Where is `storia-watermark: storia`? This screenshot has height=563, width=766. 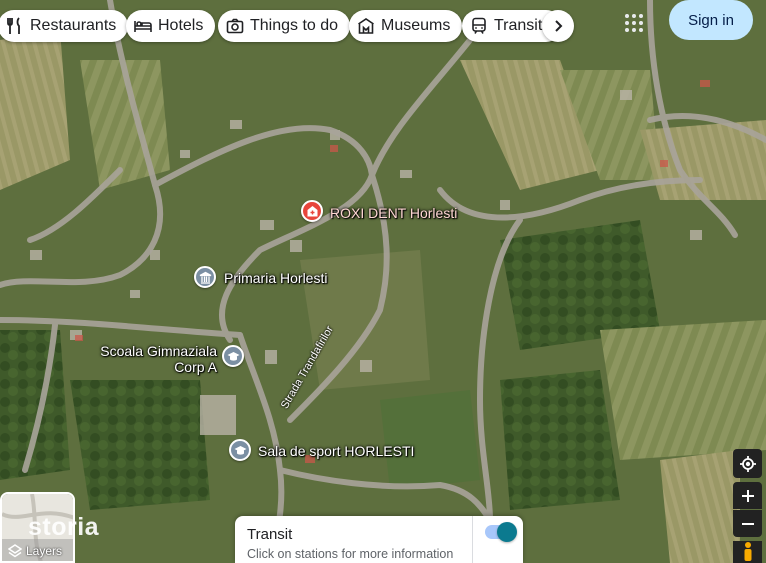
storia-watermark: storia is located at coordinates (64, 527).